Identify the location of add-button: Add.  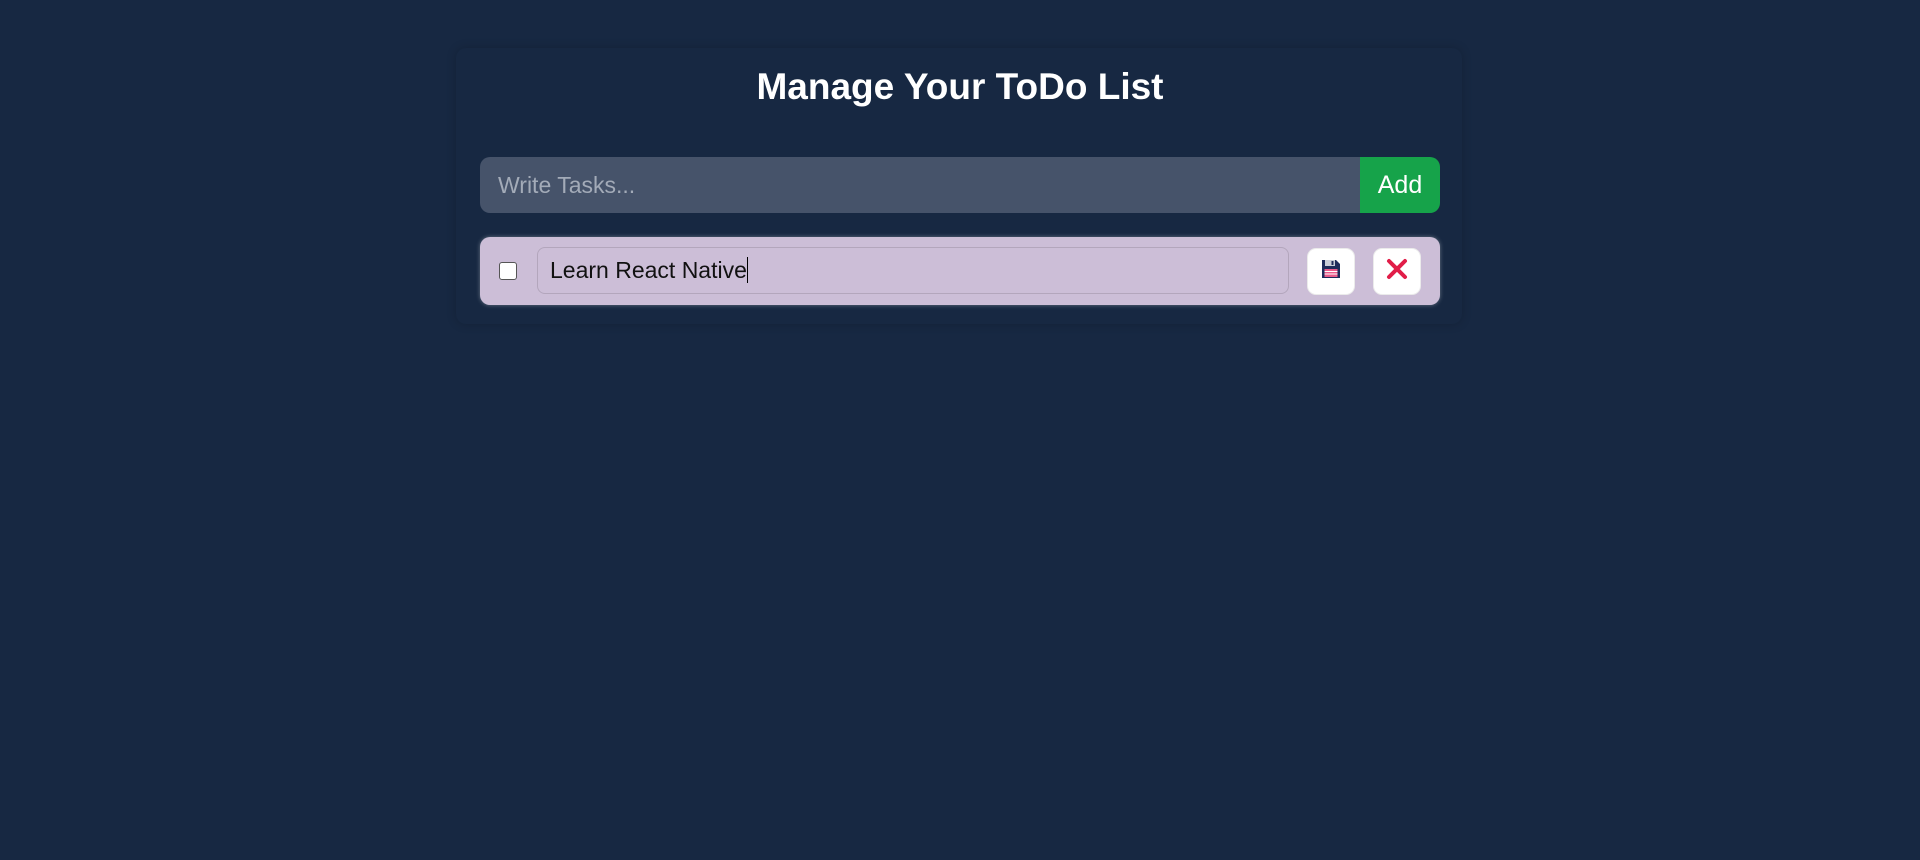
(1400, 185).